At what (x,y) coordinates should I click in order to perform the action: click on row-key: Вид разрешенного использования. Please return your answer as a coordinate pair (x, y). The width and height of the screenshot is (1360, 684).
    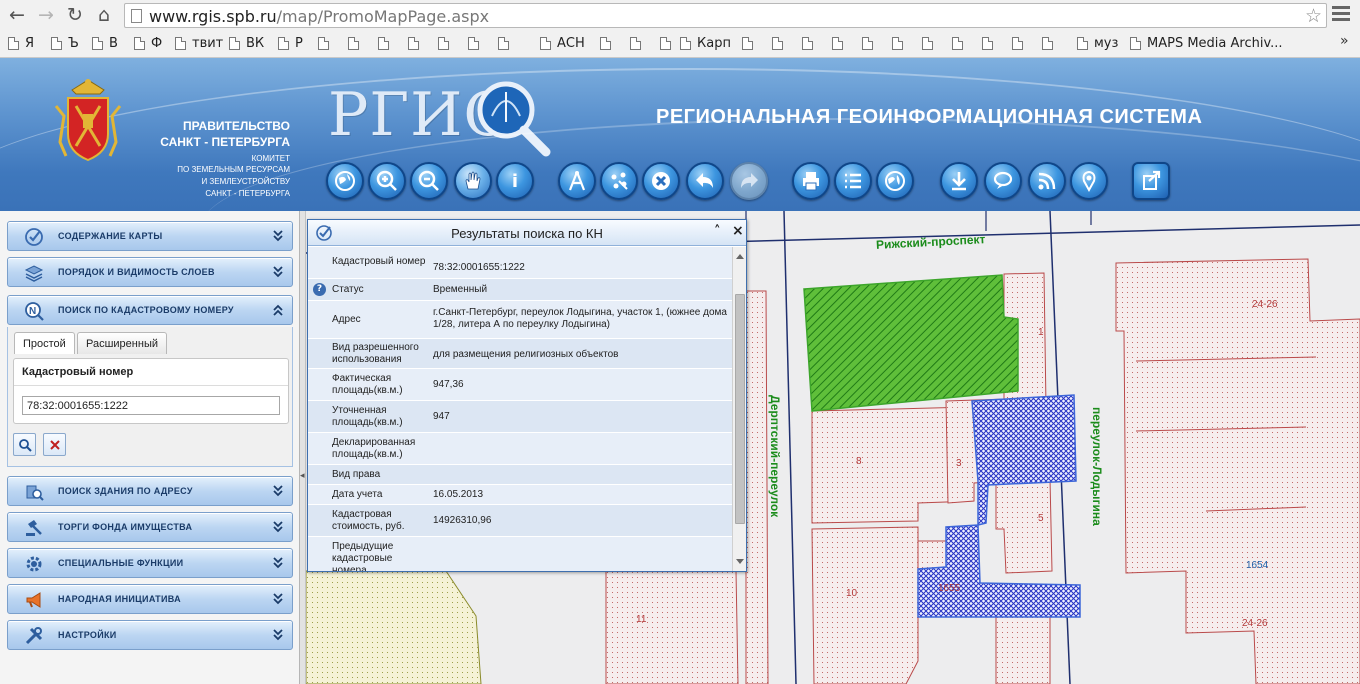
    Looking at the image, I should click on (375, 353).